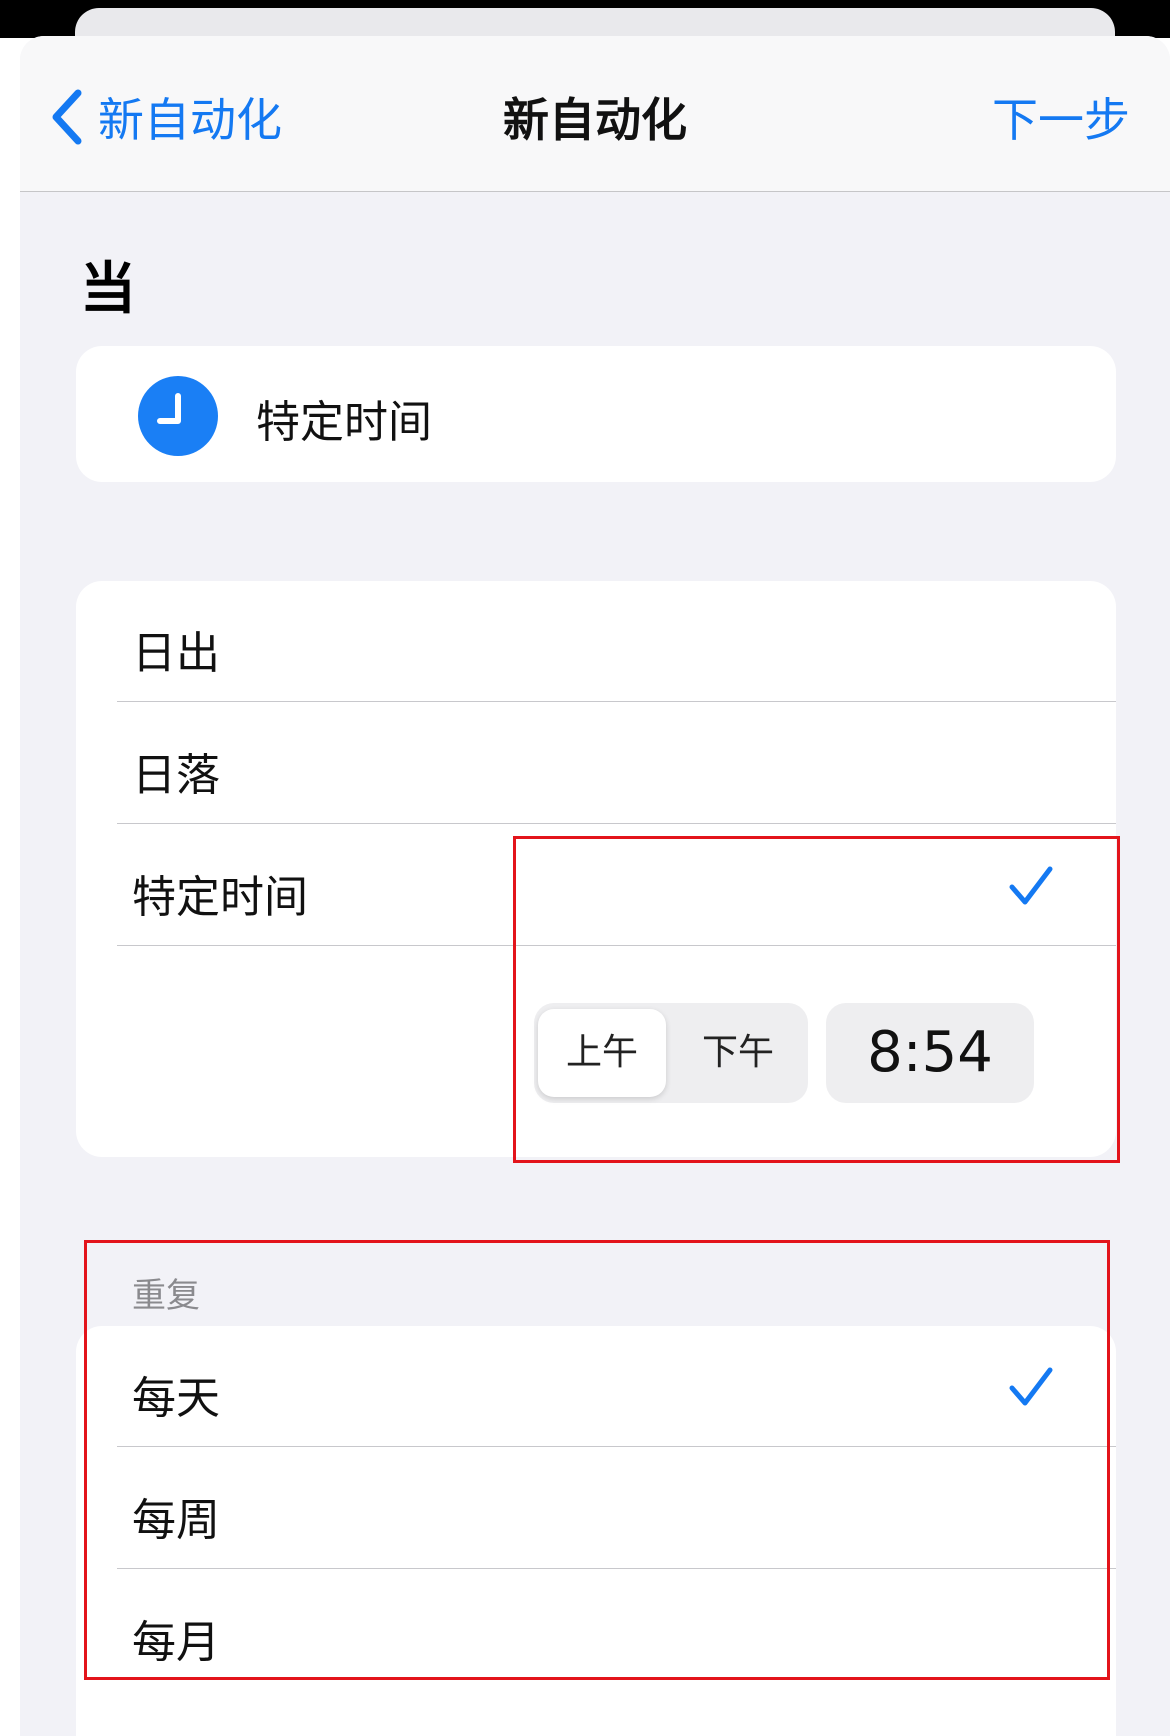  What do you see at coordinates (596, 414) in the screenshot?
I see `trigger-card: 特定时间` at bounding box center [596, 414].